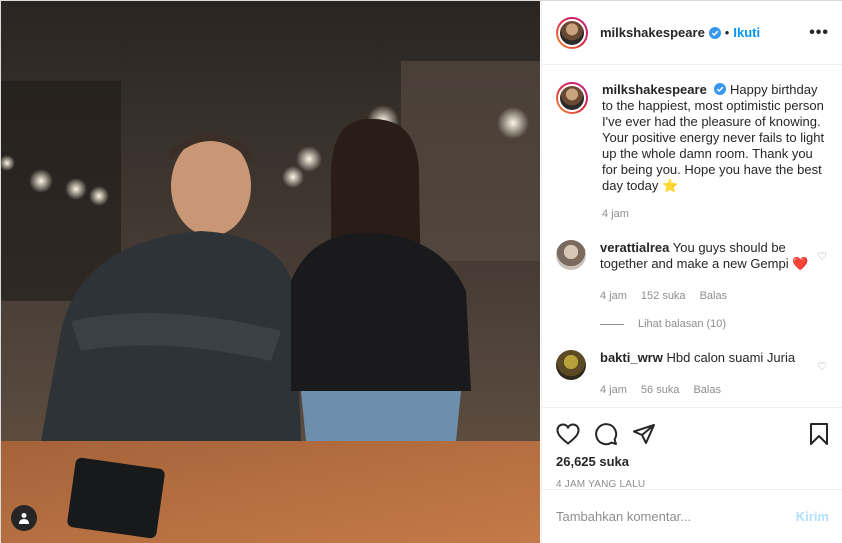  I want to click on user-tag-icon, so click(24, 518).